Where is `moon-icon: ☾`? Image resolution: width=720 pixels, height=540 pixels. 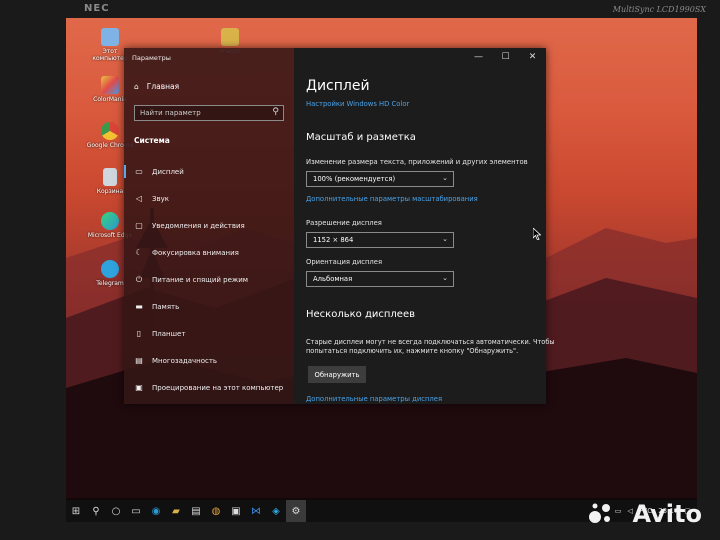 moon-icon: ☾ is located at coordinates (139, 252).